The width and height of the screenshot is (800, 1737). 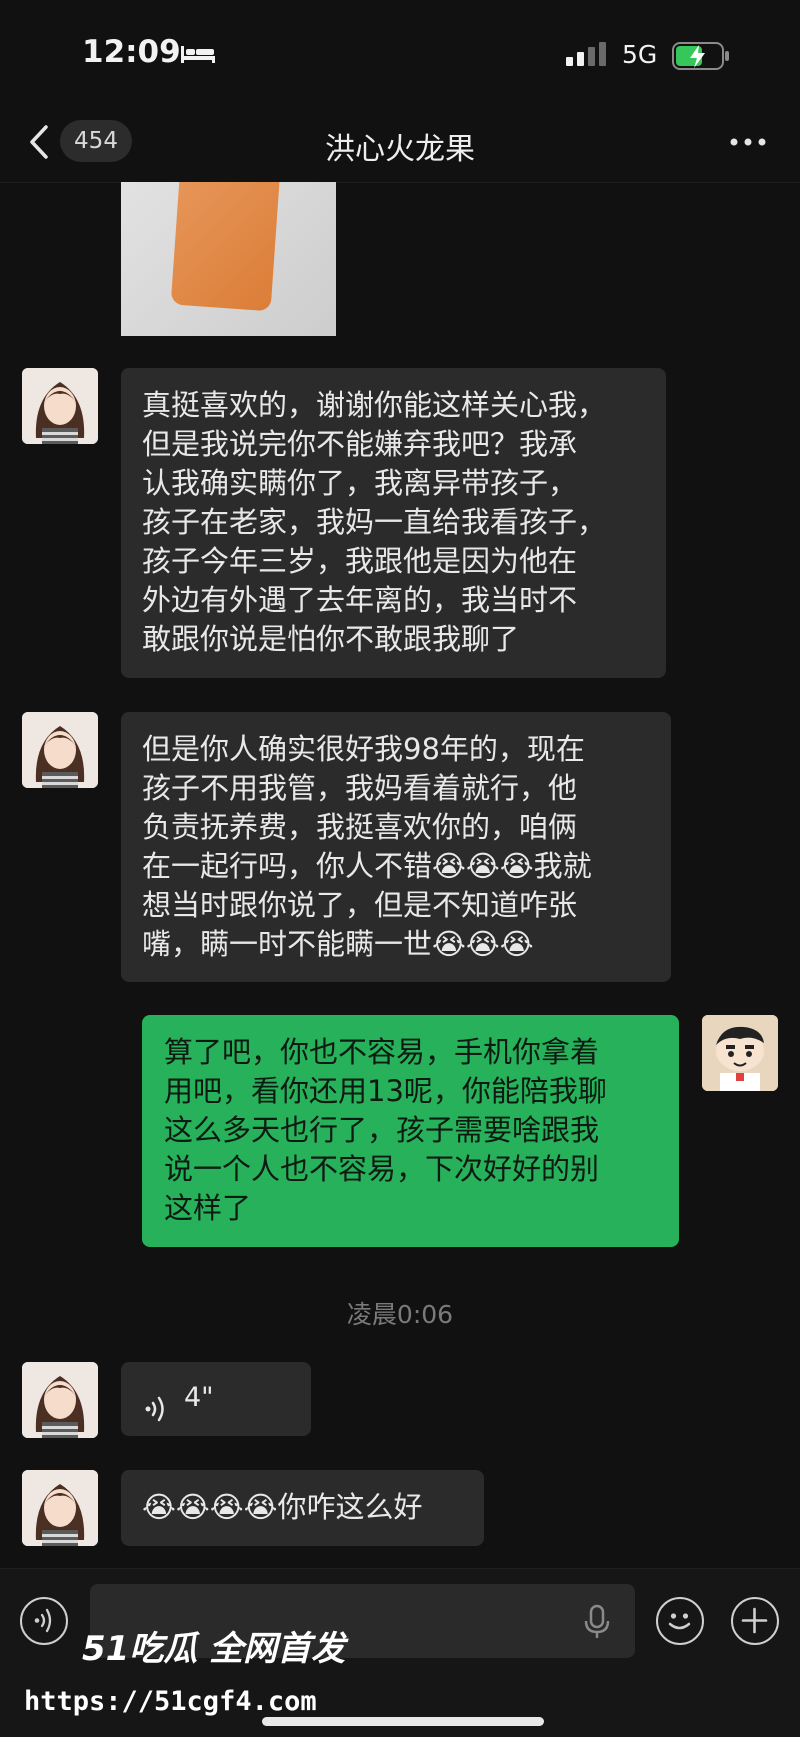 What do you see at coordinates (170, 1701) in the screenshot?
I see `watermark-url: https://51cgf4.com` at bounding box center [170, 1701].